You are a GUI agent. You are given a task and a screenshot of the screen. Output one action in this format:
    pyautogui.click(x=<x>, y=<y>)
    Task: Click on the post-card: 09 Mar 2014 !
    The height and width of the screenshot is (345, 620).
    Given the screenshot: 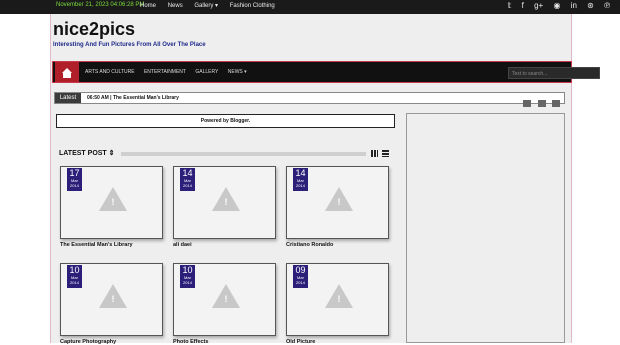 What is the action you would take?
    pyautogui.click(x=337, y=299)
    